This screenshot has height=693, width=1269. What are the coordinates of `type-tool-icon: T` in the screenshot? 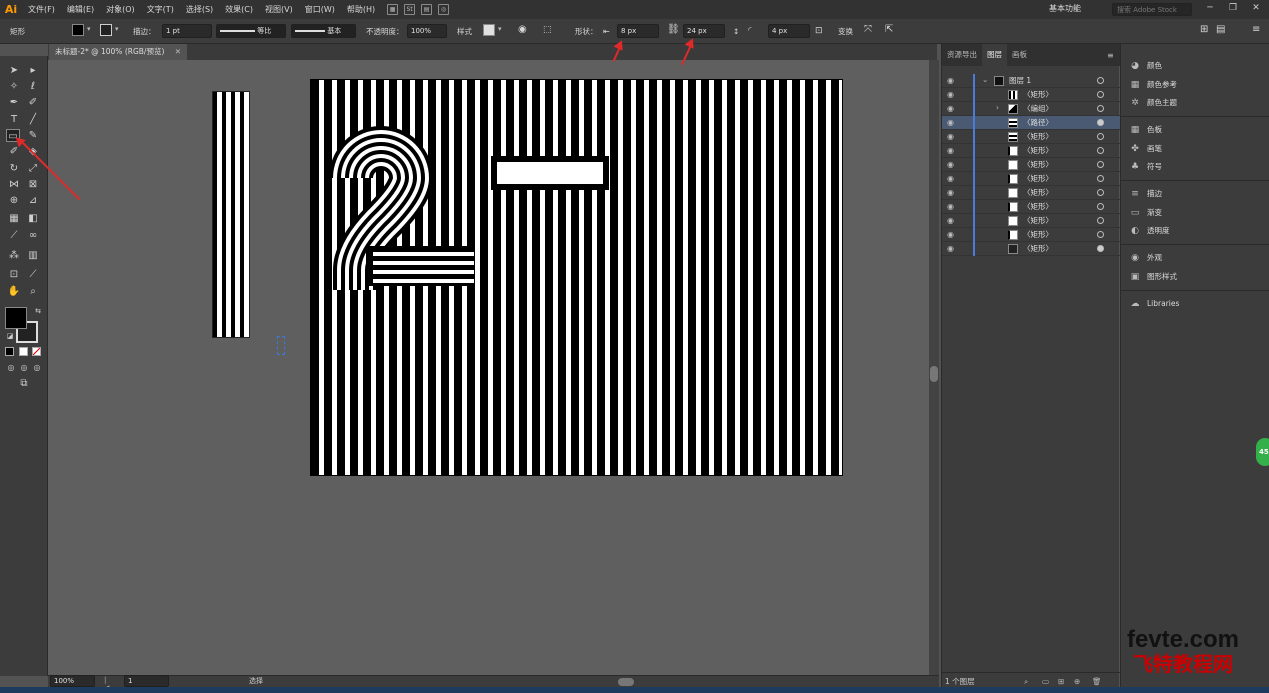 It's located at (14, 119).